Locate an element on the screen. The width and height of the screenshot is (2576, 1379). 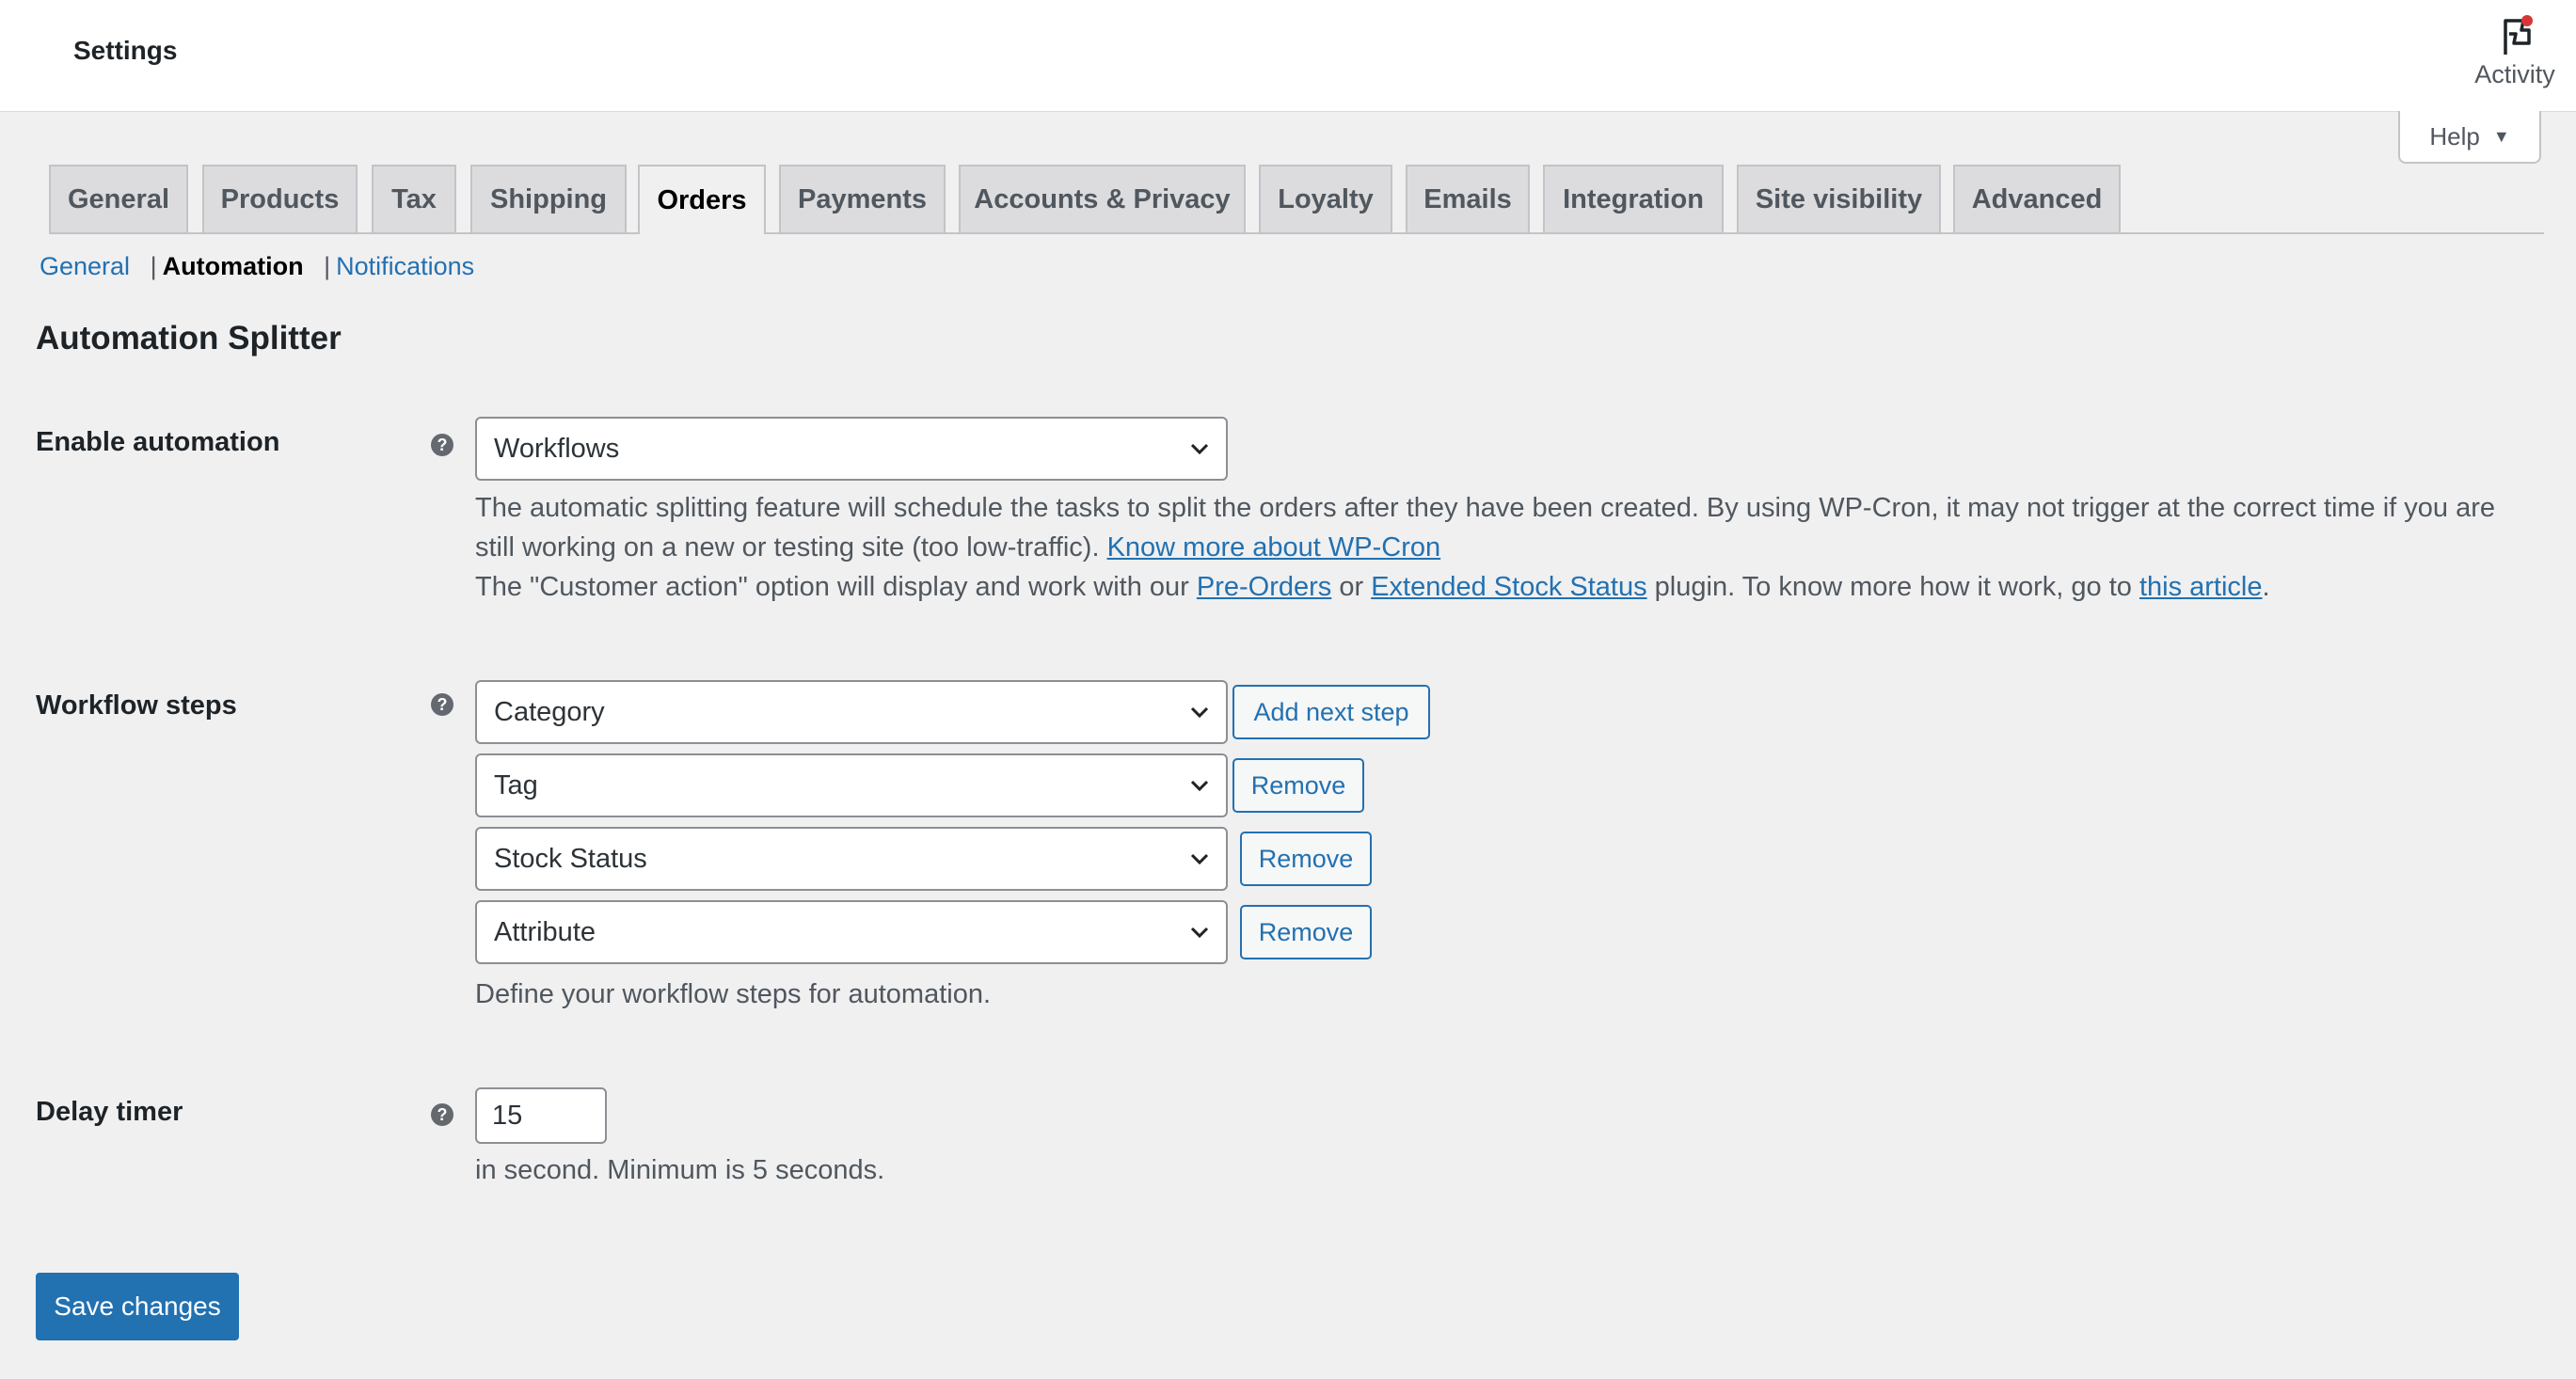
tab-site-visibility: Site visibility is located at coordinates (1839, 198).